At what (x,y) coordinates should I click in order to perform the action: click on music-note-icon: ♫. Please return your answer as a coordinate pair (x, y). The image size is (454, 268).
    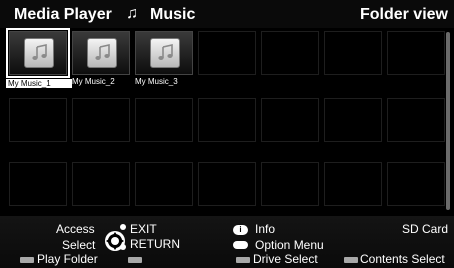
    Looking at the image, I should click on (132, 13).